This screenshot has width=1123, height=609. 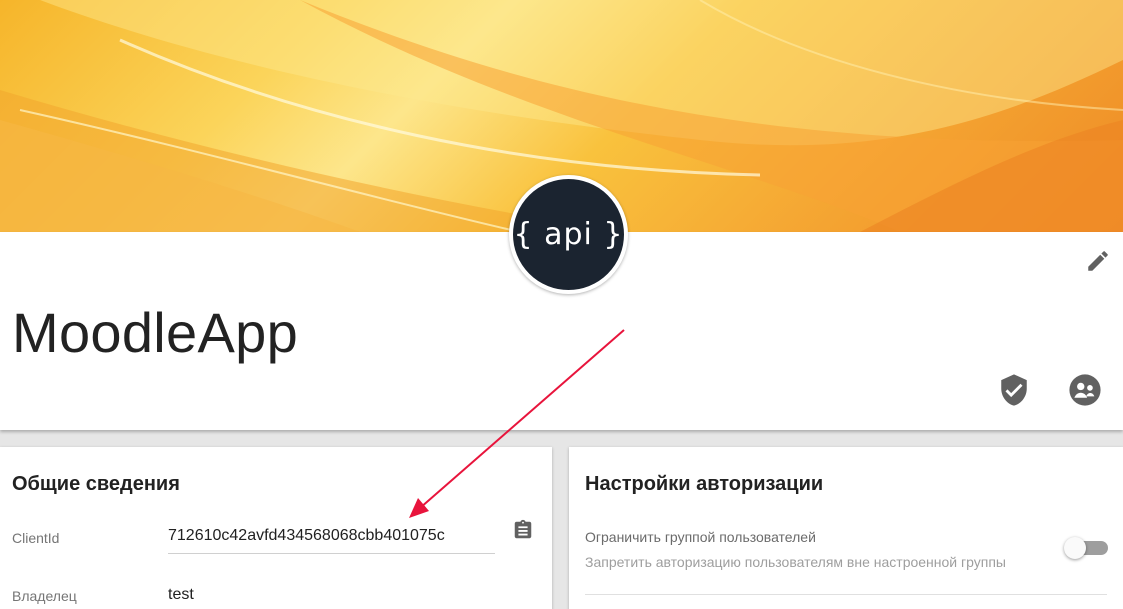 I want to click on restrict-group-toggle, so click(x=1086, y=548).